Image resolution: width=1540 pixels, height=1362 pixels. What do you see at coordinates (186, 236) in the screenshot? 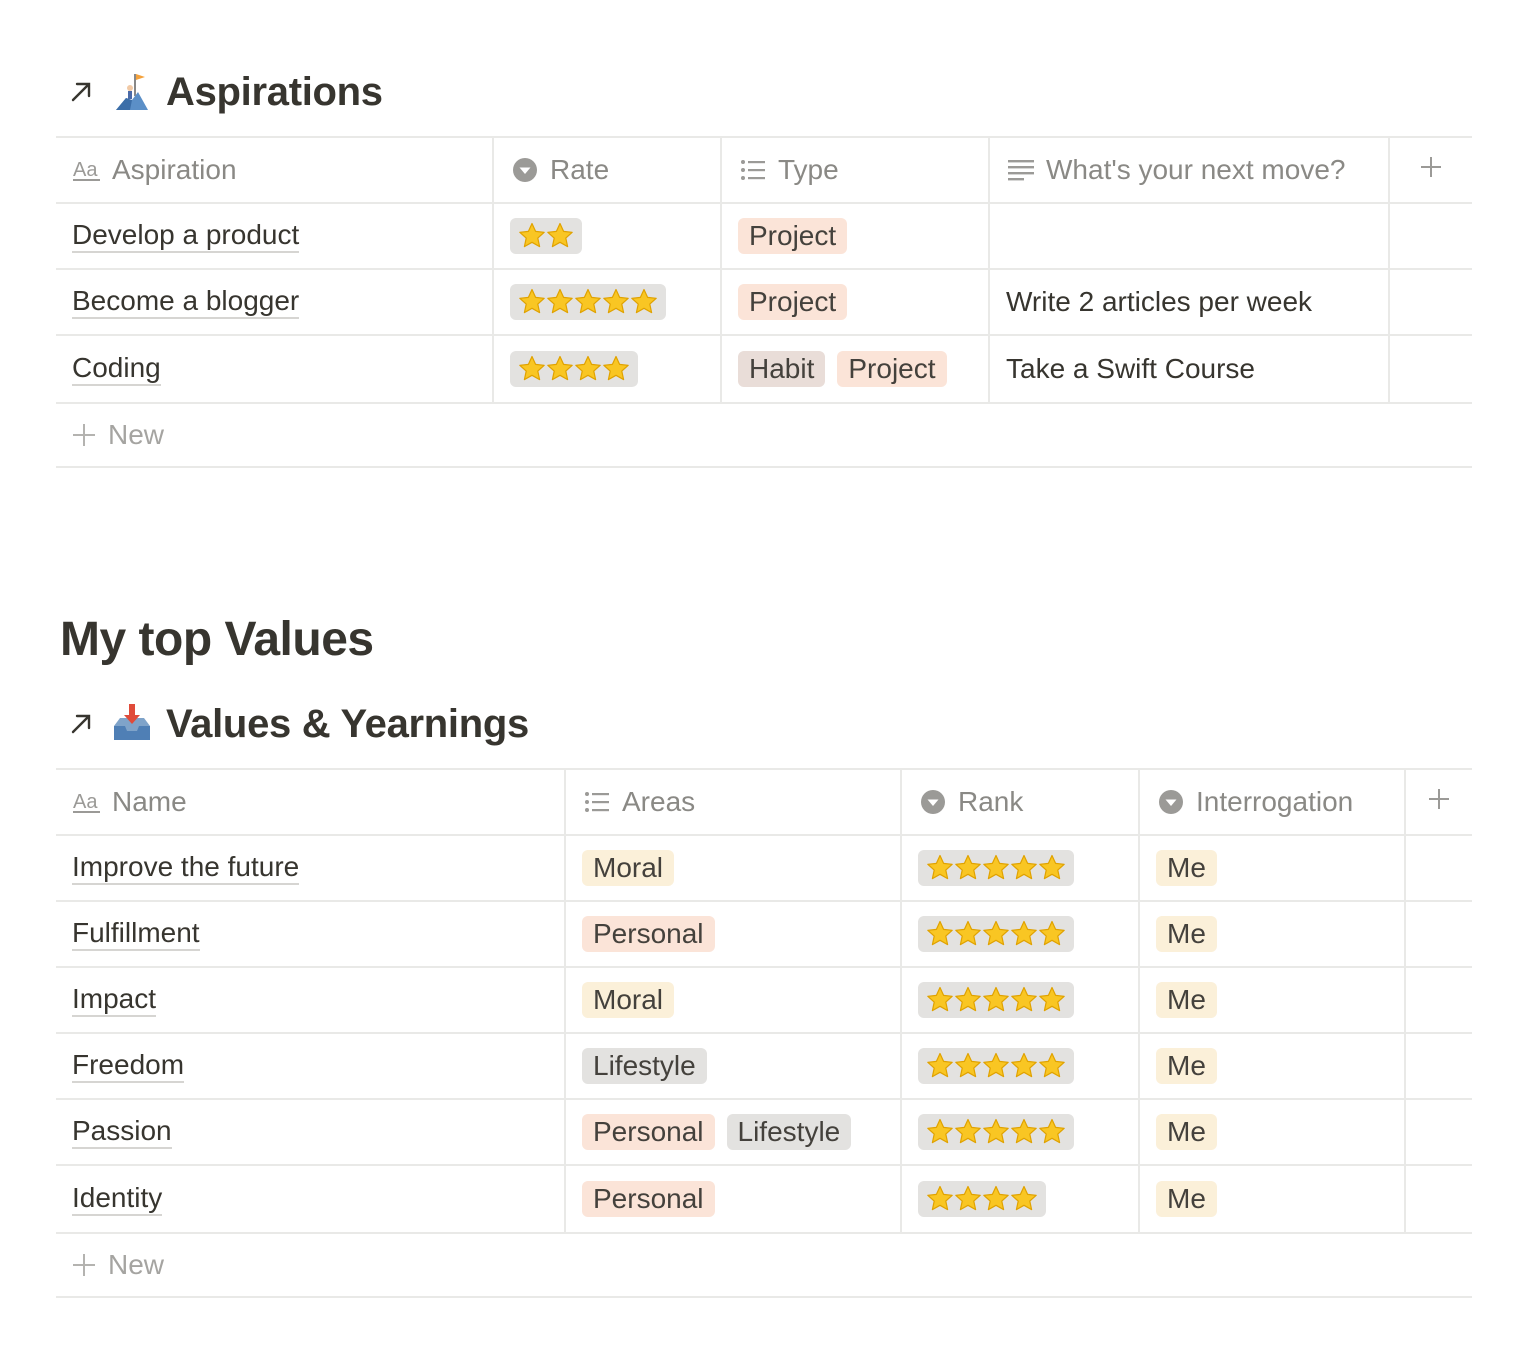
I see `row-title: Develop a product` at bounding box center [186, 236].